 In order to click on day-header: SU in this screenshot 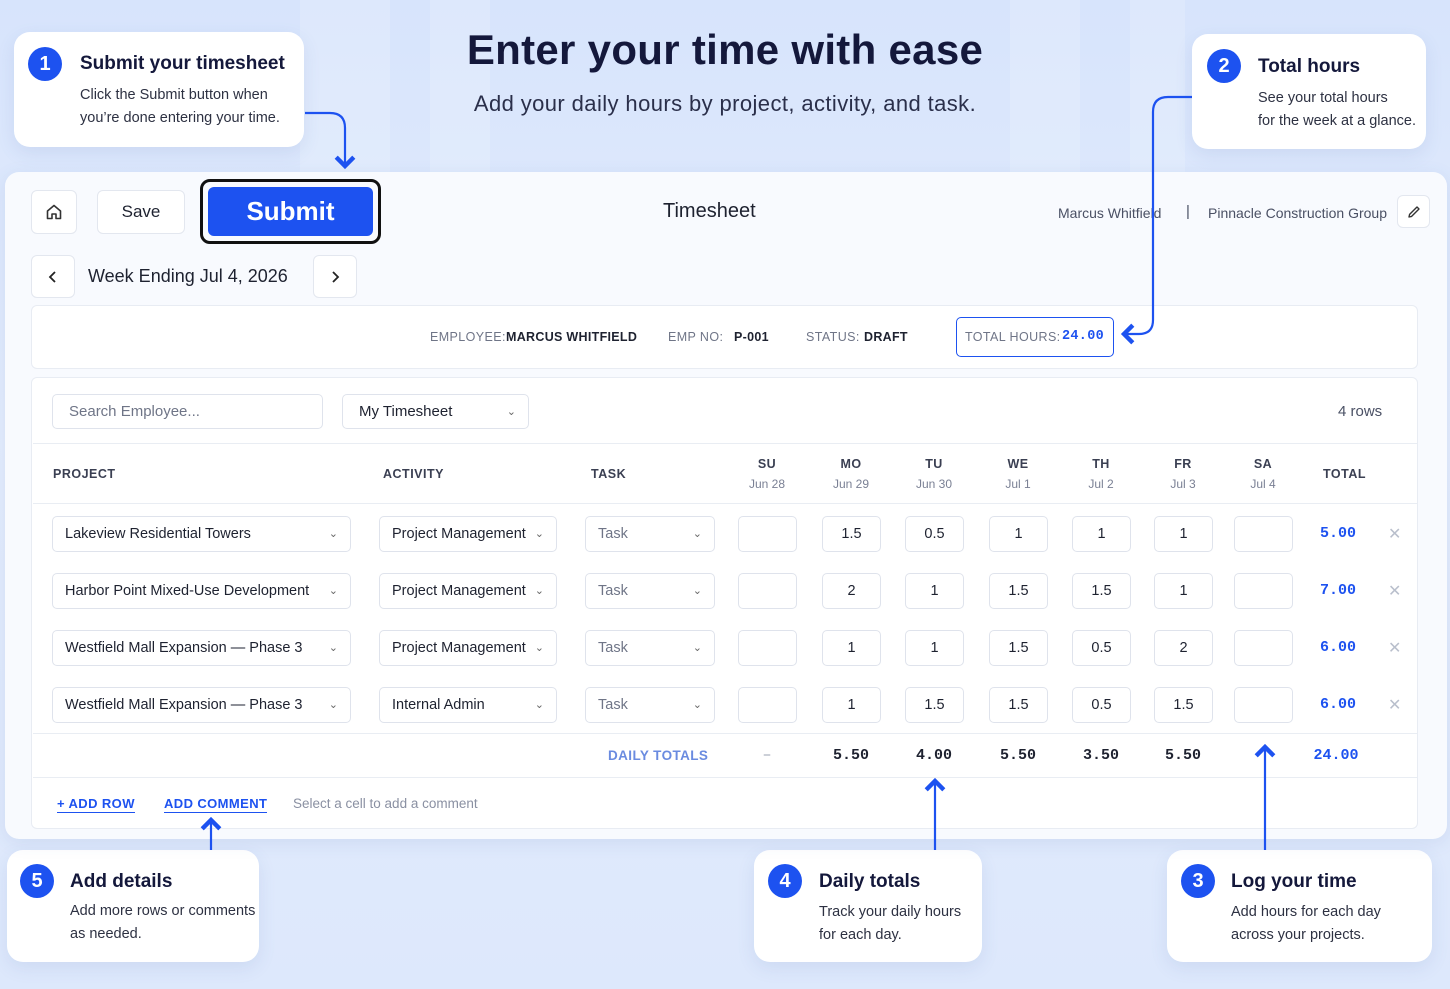, I will do `click(767, 464)`.